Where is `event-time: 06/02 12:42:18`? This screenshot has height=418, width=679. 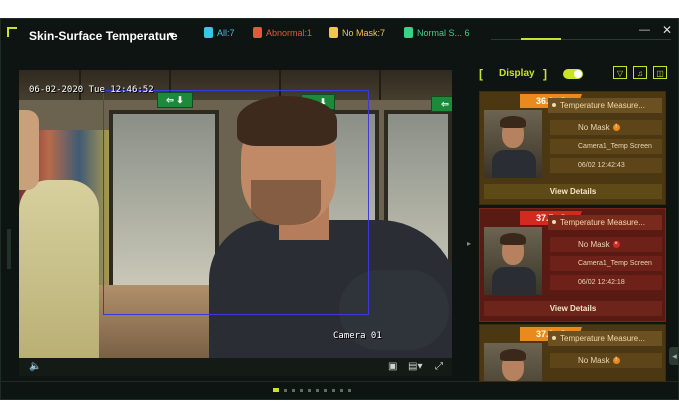
event-time: 06/02 12:42:18 is located at coordinates (606, 282).